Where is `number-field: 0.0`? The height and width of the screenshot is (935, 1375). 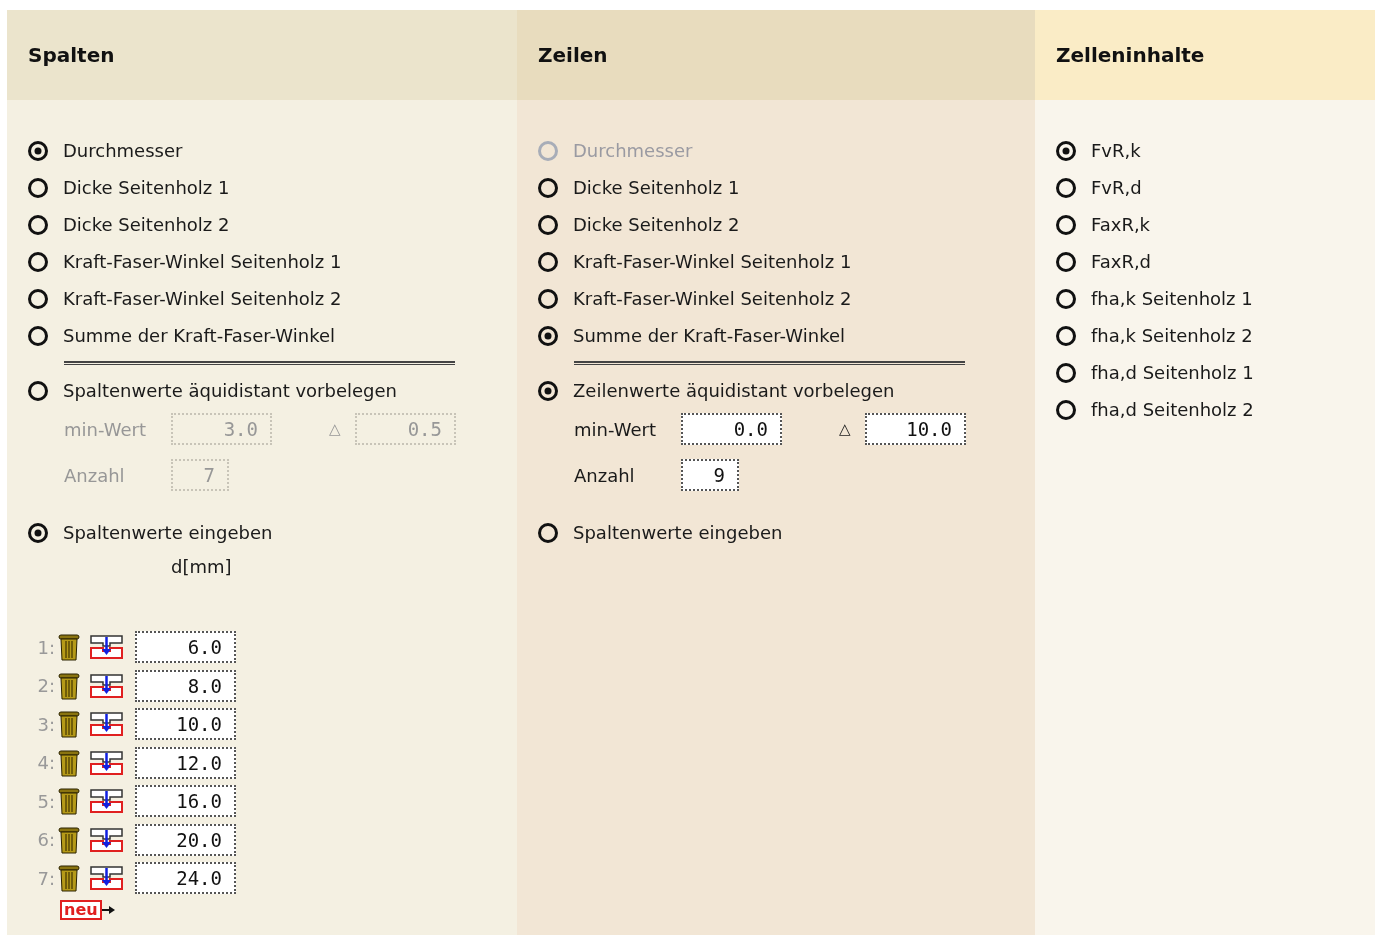 number-field: 0.0 is located at coordinates (731, 429).